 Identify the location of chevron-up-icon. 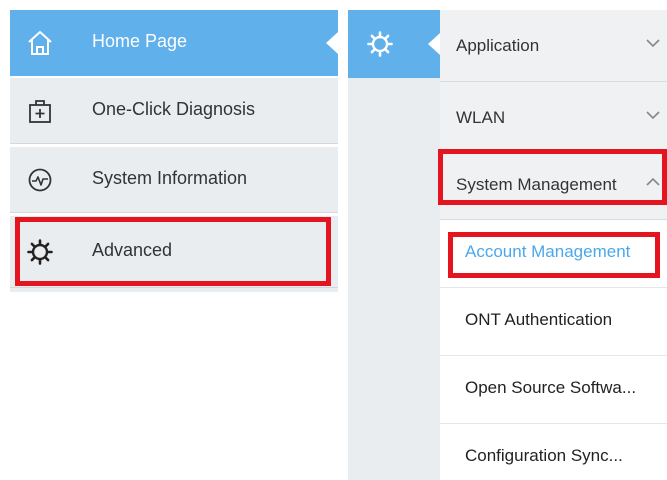
(653, 181).